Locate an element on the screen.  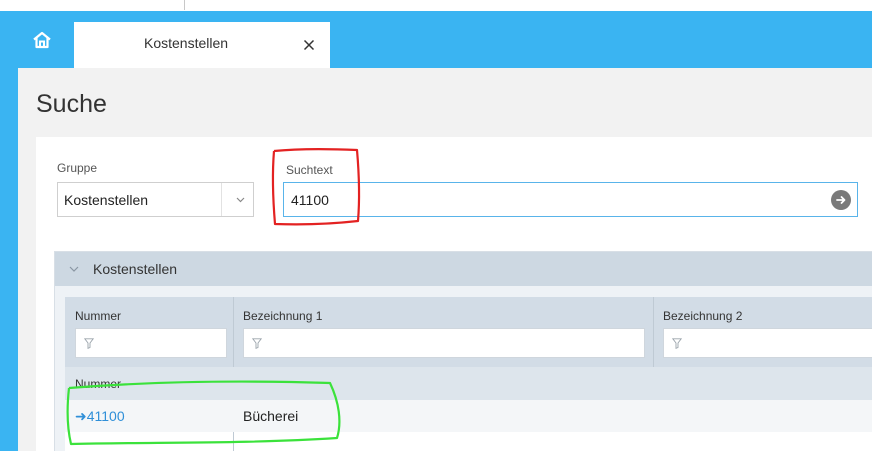
red-annotation is located at coordinates (316, 186).